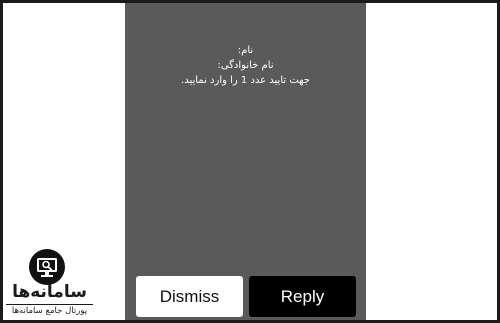 The image size is (500, 323). I want to click on monitor-search-icon, so click(47, 267).